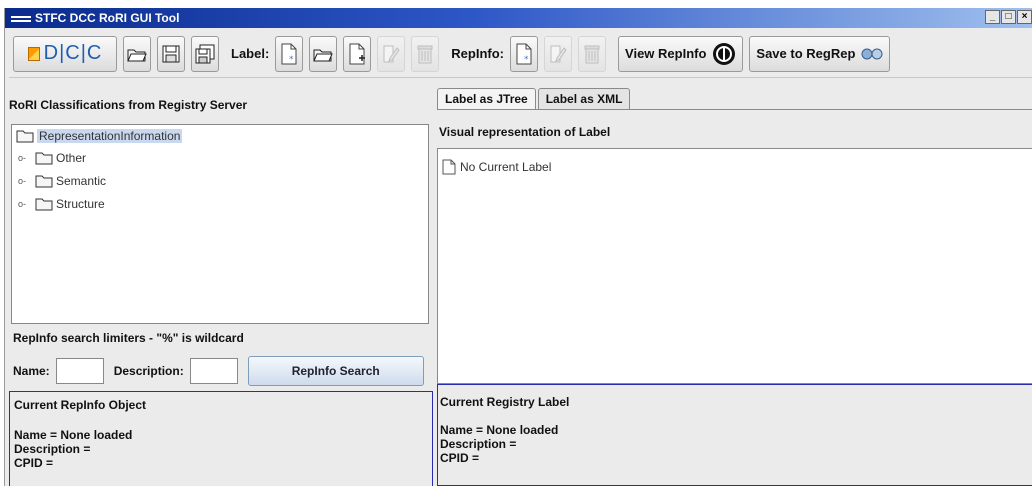 This screenshot has width=1032, height=486. I want to click on edit-repinfo-button, so click(558, 53).